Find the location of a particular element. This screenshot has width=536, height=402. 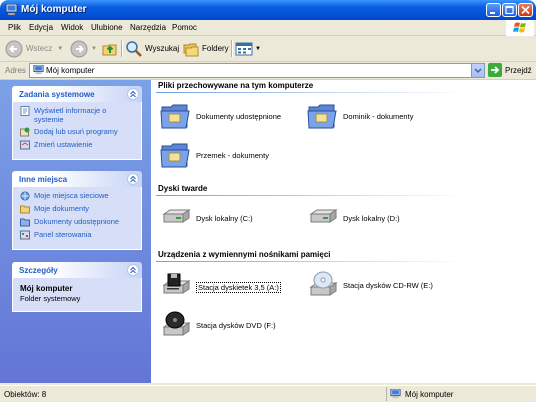

address-label: Adres is located at coordinates (15, 70).